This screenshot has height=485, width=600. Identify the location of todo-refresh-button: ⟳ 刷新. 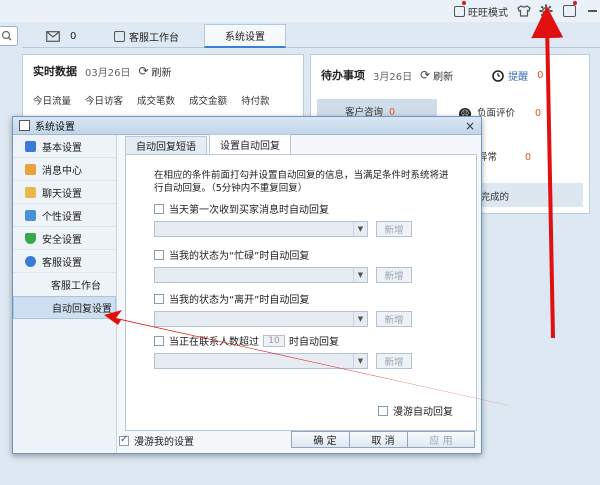
(436, 75).